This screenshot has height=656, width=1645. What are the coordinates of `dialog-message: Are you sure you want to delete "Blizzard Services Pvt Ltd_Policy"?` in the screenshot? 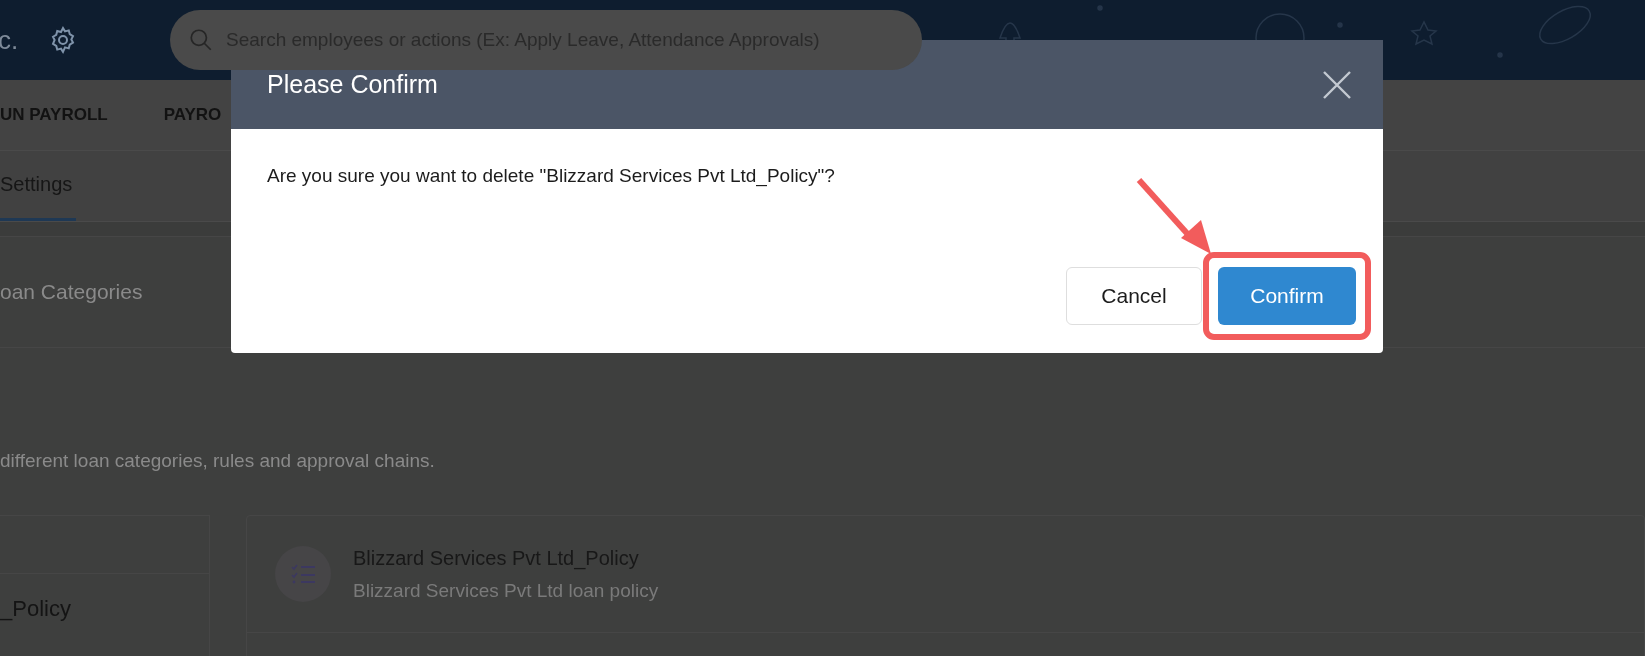 It's located at (551, 175).